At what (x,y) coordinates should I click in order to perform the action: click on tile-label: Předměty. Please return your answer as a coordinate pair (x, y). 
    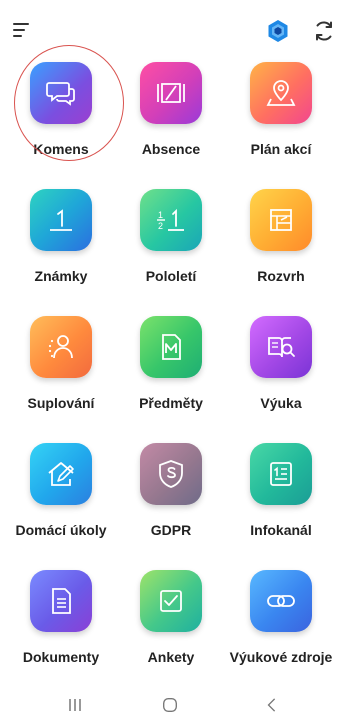
    Looking at the image, I should click on (171, 403).